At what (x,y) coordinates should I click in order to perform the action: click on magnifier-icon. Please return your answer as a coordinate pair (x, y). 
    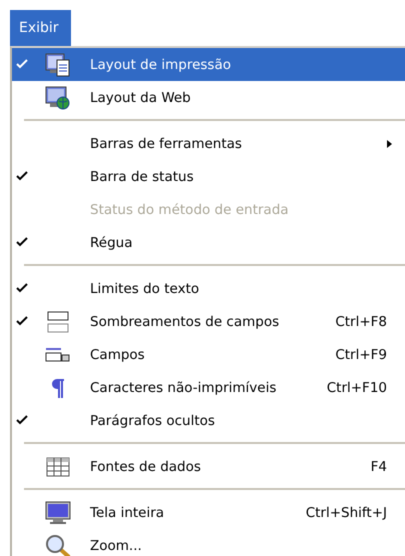
    Looking at the image, I should click on (58, 545).